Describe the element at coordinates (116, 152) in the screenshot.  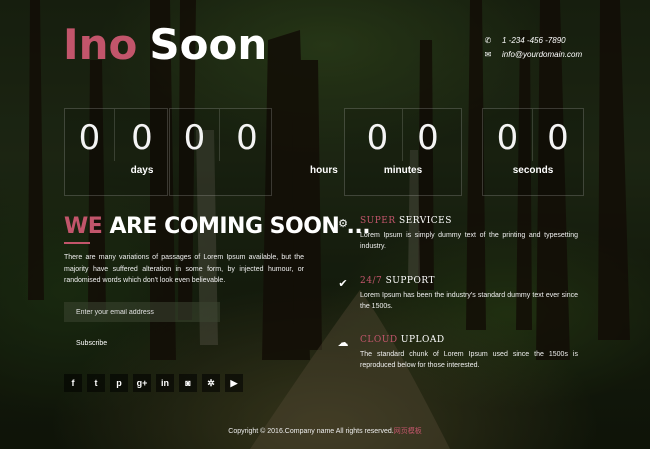
I see `countdown-days: 0 0 days` at that location.